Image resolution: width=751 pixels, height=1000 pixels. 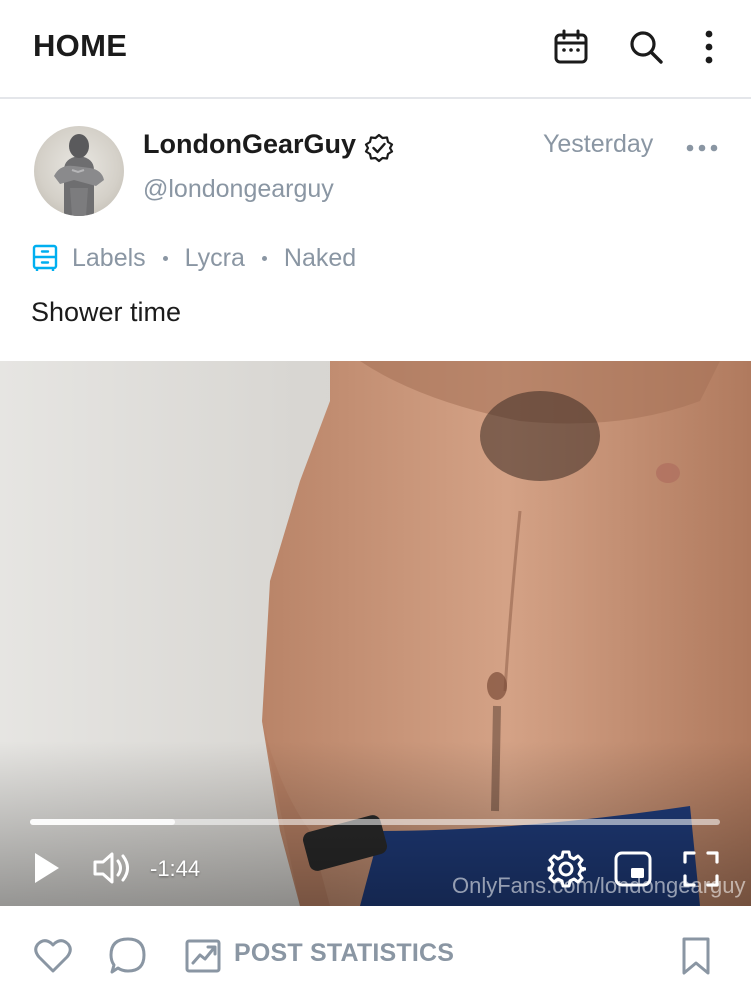 I want to click on post-actions: POST STATISTICS, so click(x=375, y=953).